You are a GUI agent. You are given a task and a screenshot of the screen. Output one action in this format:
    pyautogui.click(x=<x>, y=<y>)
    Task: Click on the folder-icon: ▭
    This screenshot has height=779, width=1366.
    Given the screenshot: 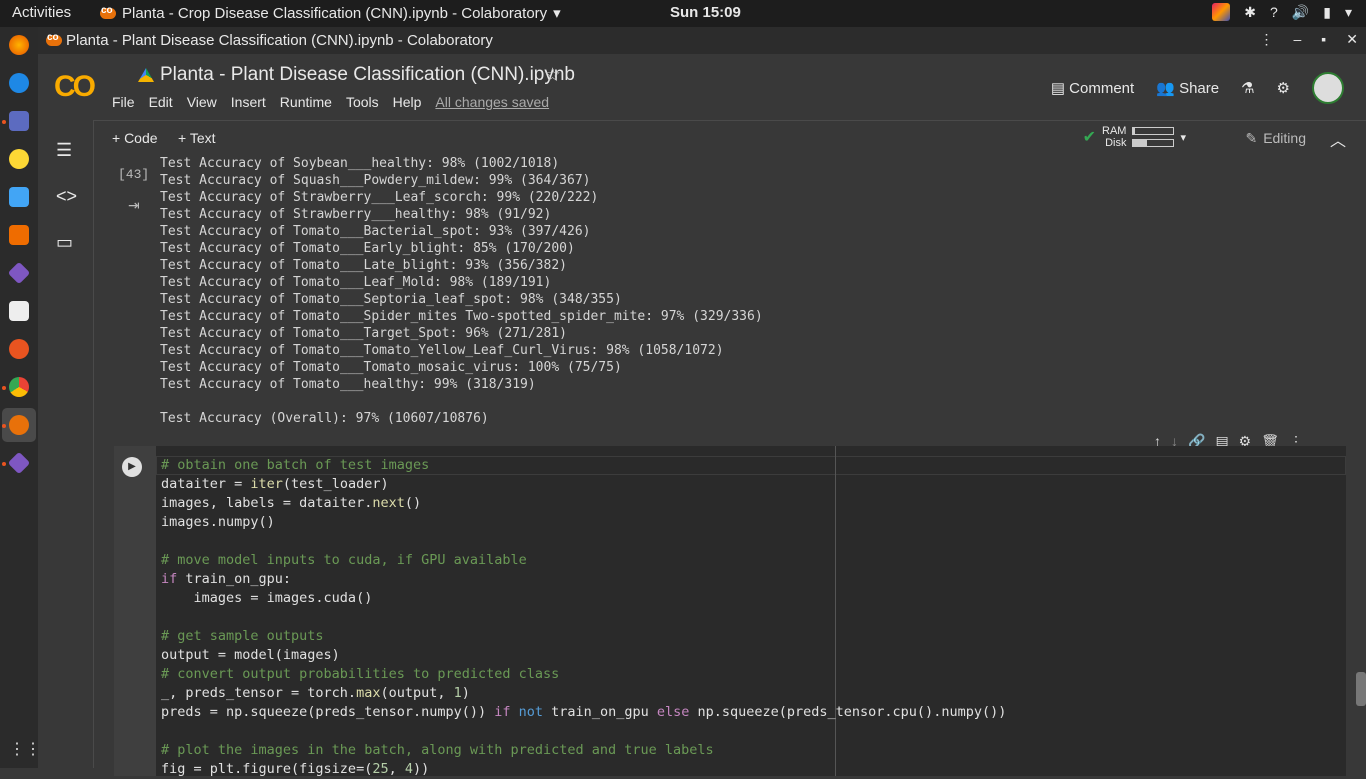 What is the action you would take?
    pyautogui.click(x=64, y=242)
    